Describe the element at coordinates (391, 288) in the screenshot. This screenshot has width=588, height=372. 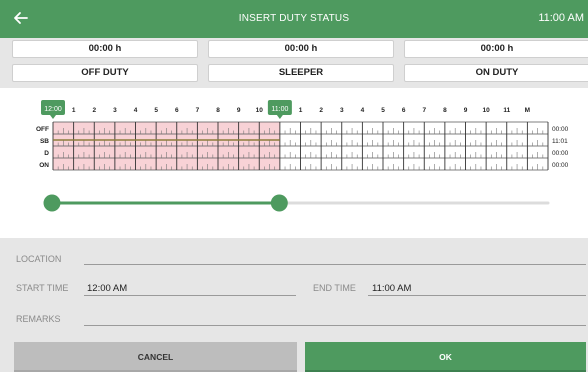
I see `end-time-input: 11:00 AM` at that location.